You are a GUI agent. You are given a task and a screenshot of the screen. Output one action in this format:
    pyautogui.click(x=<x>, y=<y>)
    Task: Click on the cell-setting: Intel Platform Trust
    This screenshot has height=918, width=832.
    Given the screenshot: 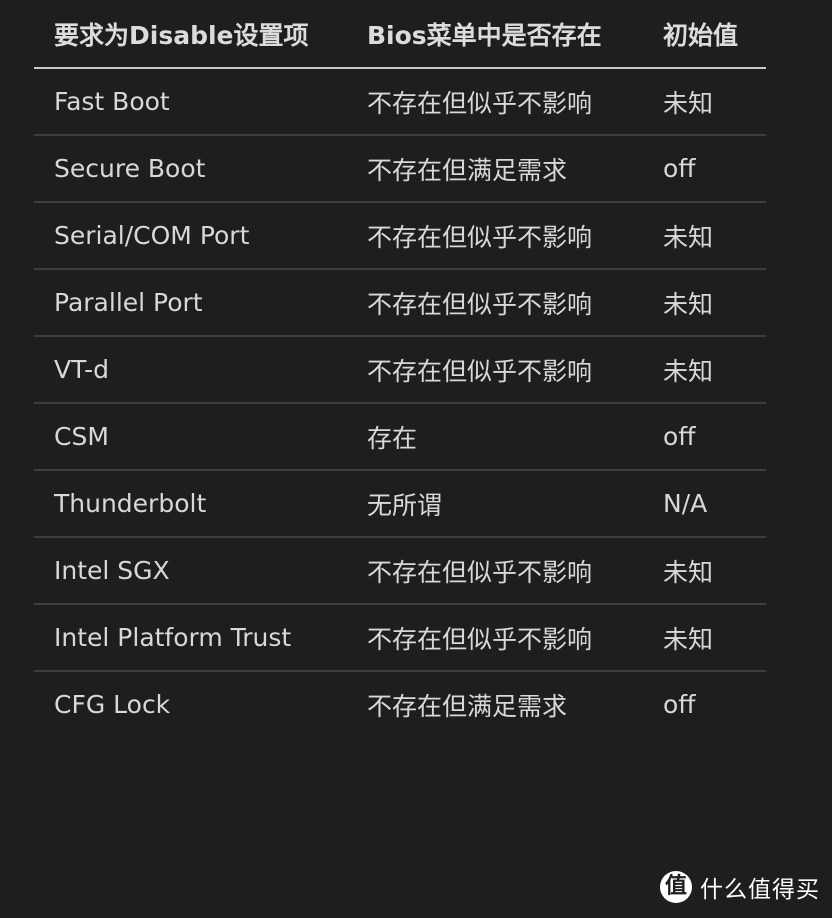 What is the action you would take?
    pyautogui.click(x=190, y=638)
    